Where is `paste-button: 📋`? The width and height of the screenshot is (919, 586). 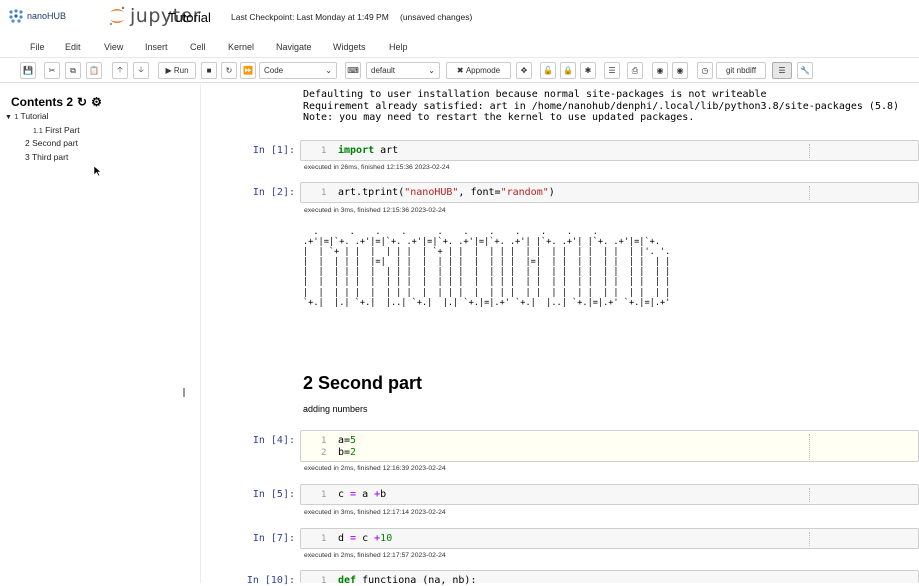
paste-button: 📋 is located at coordinates (94, 70).